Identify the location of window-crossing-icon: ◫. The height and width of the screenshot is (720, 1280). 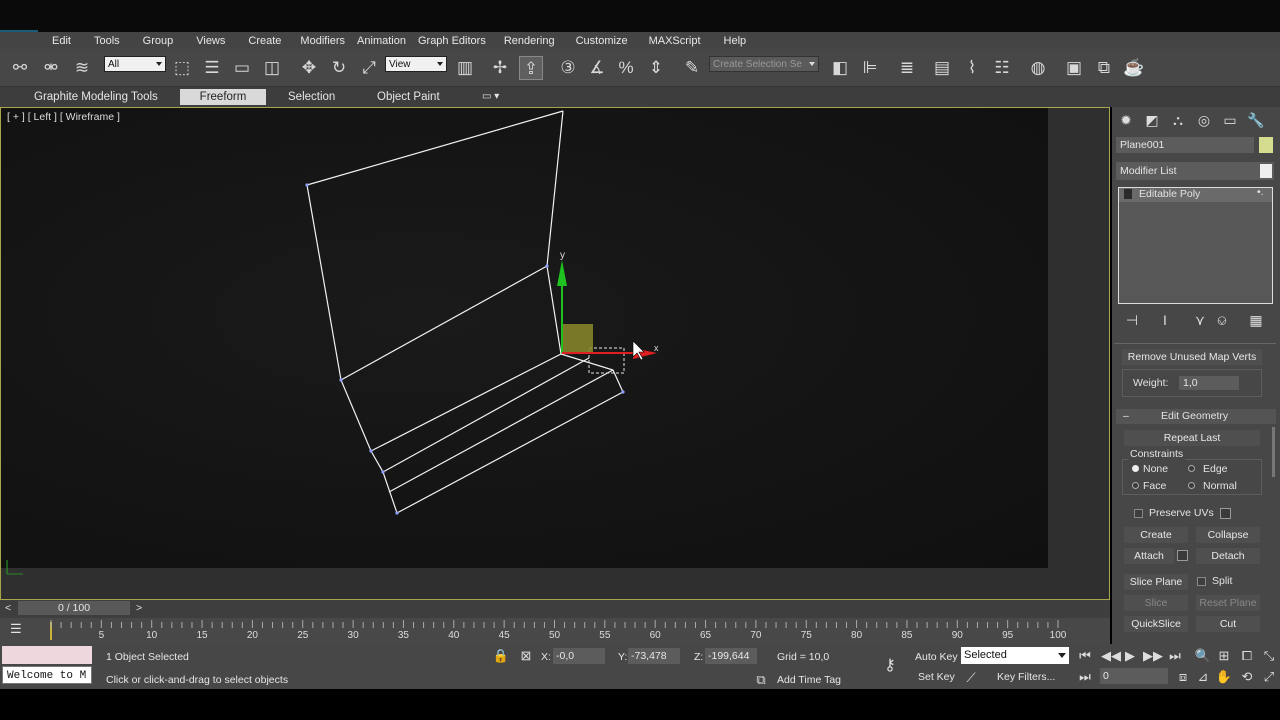
(272, 68).